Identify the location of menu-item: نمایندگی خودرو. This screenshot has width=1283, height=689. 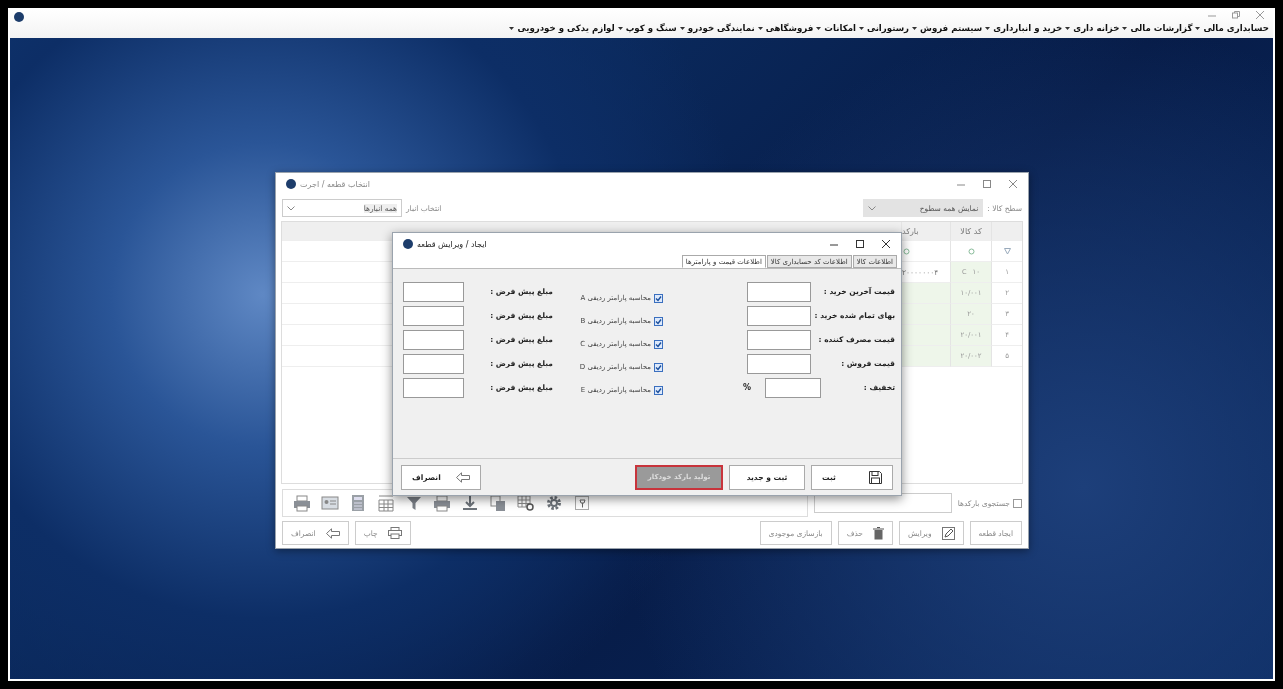
(721, 28).